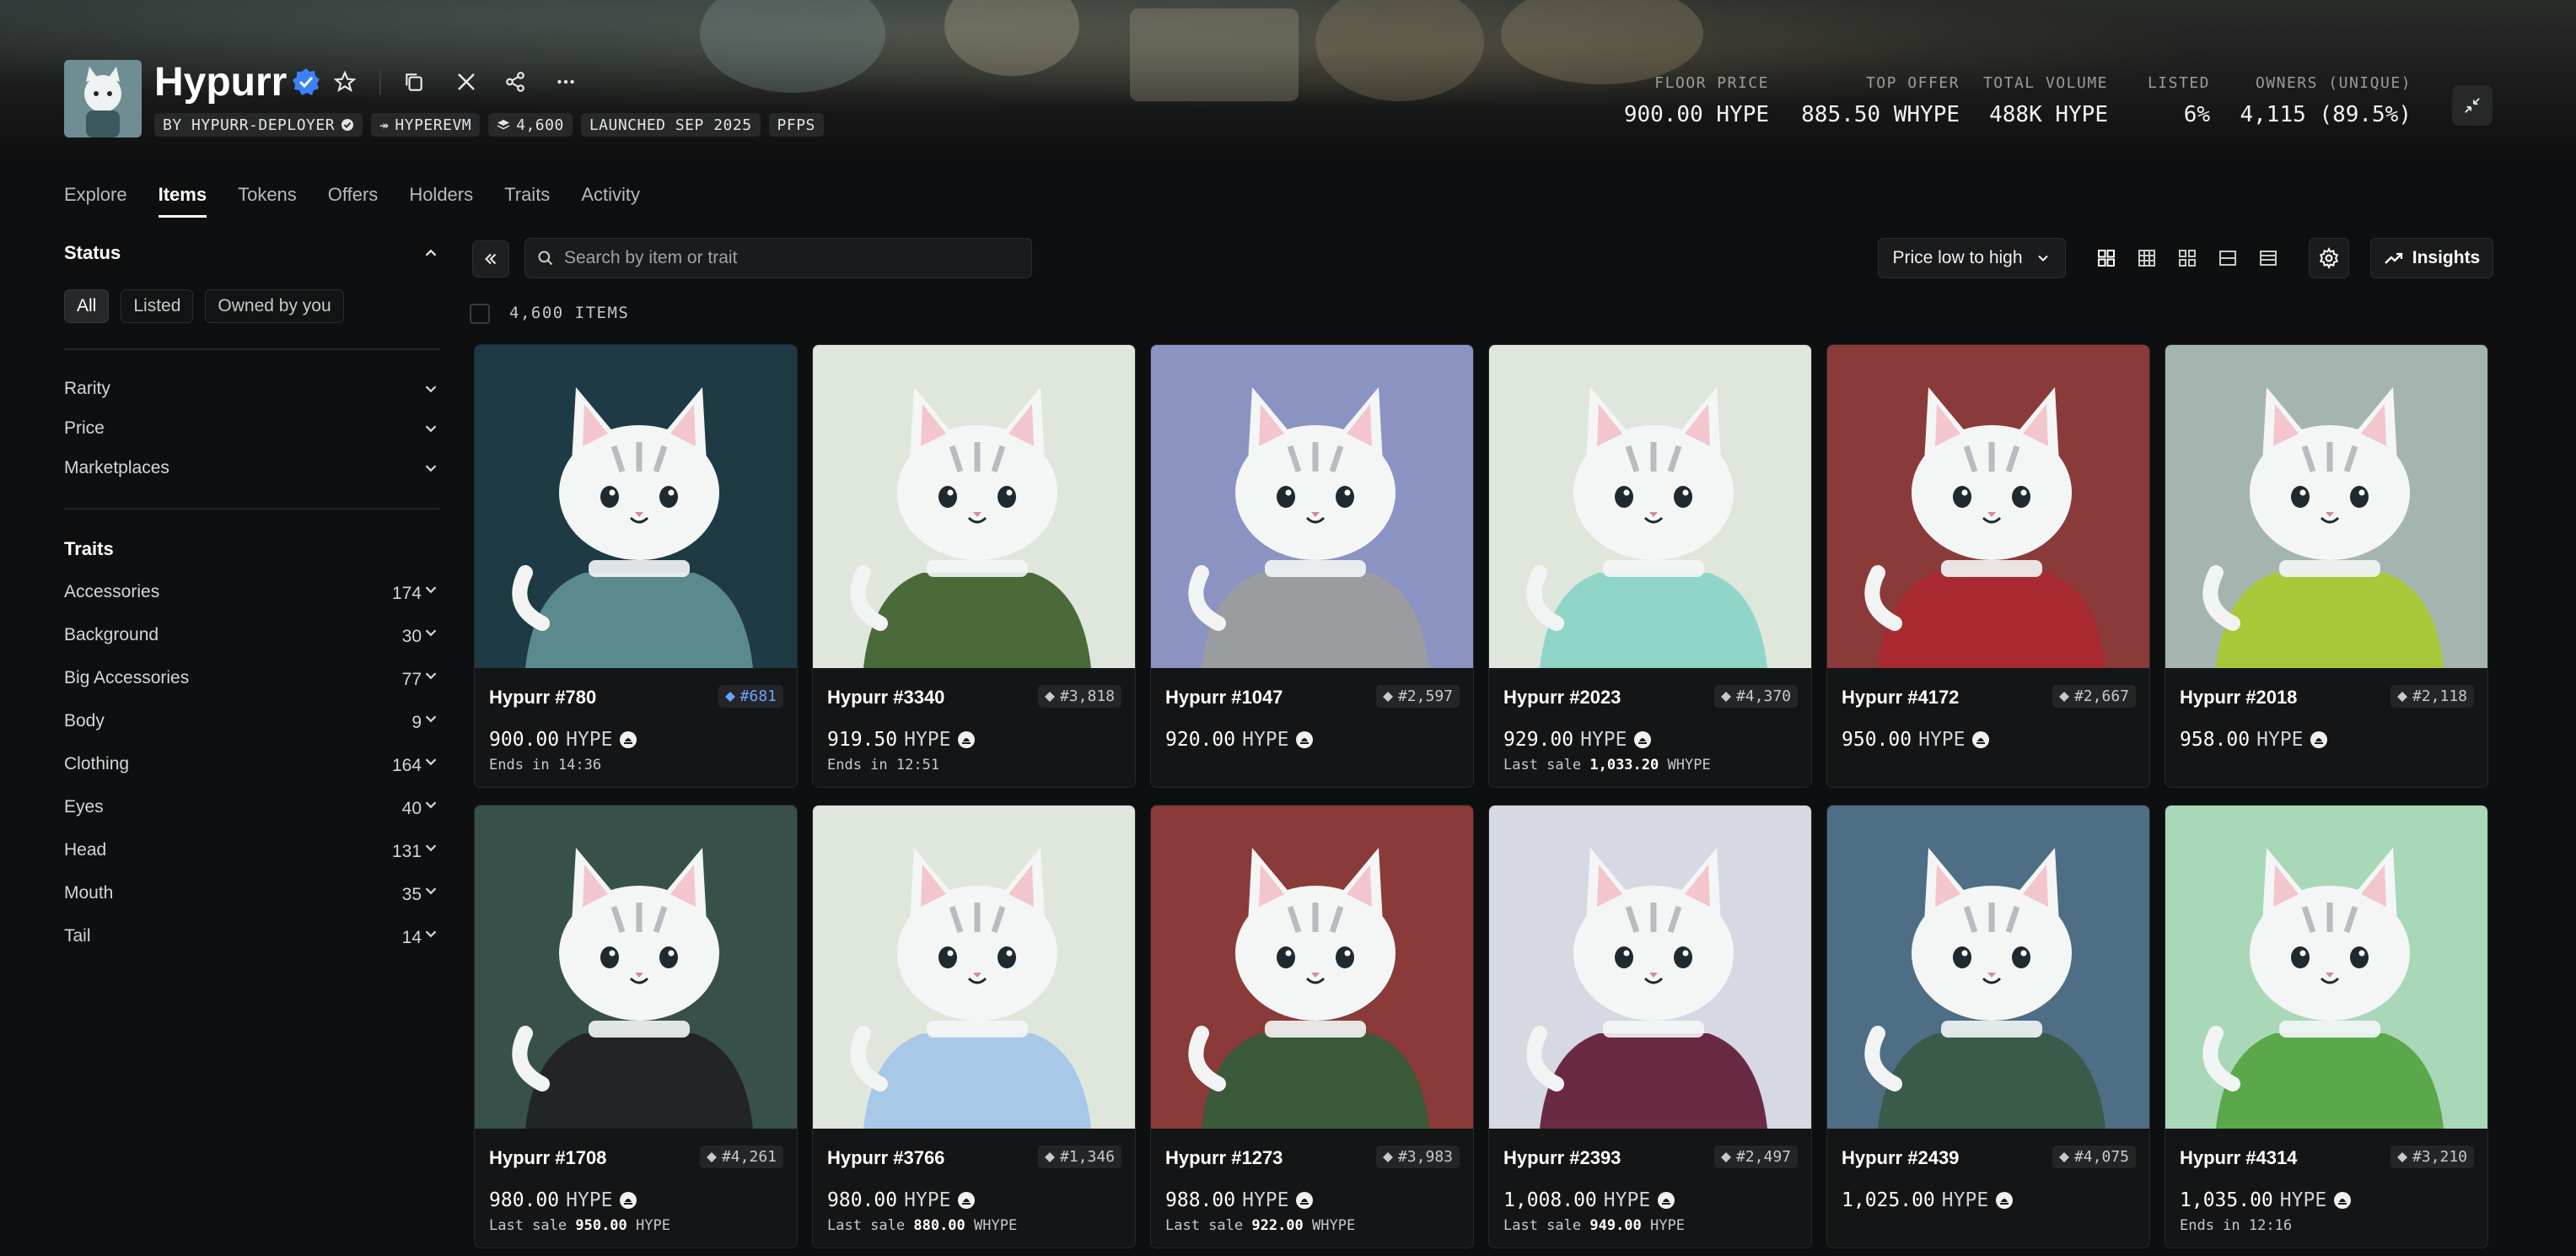 The width and height of the screenshot is (2576, 1256). I want to click on chain-chip: ↠ HYPEREVM, so click(426, 125).